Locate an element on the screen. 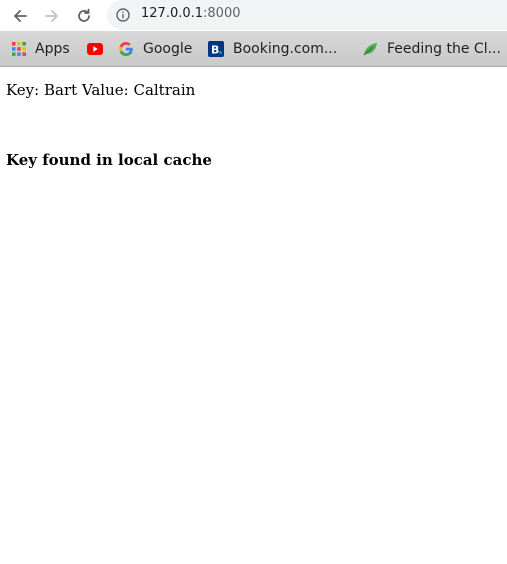  url-text: 127.0.0.1:8000 is located at coordinates (191, 13).